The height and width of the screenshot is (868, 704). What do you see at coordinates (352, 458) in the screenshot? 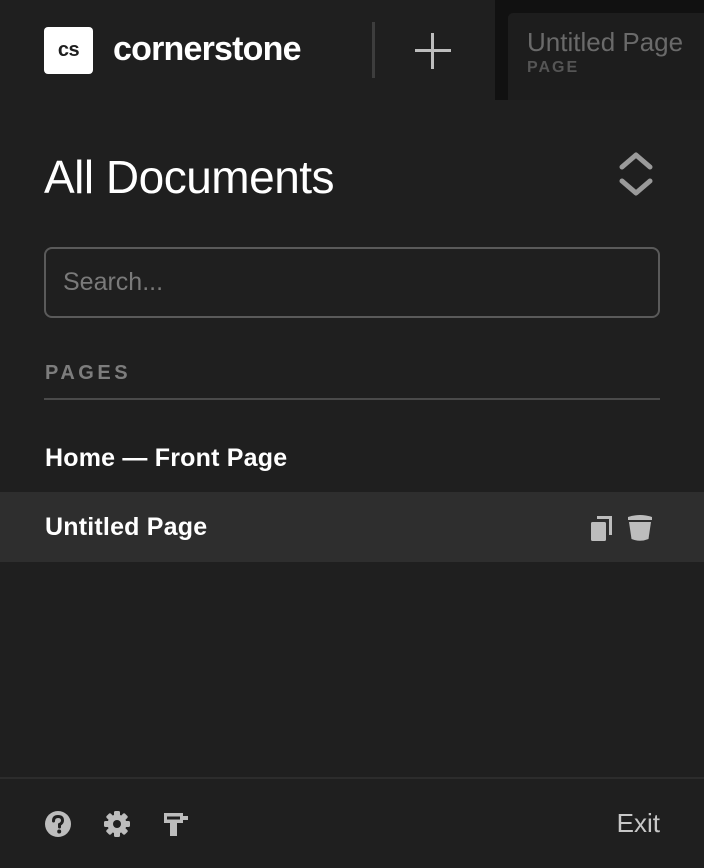
I see `list-item: Home — Front Page` at bounding box center [352, 458].